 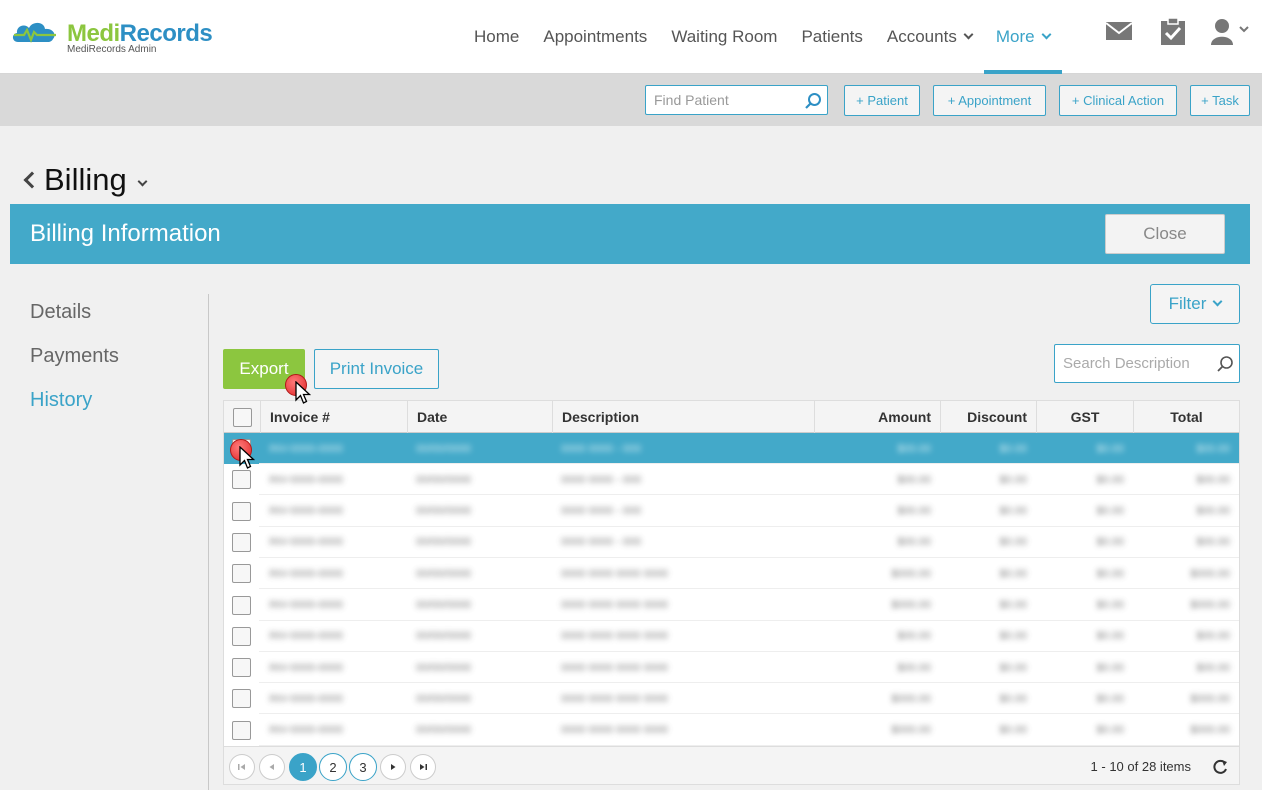 I want to click on search-description-box, so click(x=1147, y=363).